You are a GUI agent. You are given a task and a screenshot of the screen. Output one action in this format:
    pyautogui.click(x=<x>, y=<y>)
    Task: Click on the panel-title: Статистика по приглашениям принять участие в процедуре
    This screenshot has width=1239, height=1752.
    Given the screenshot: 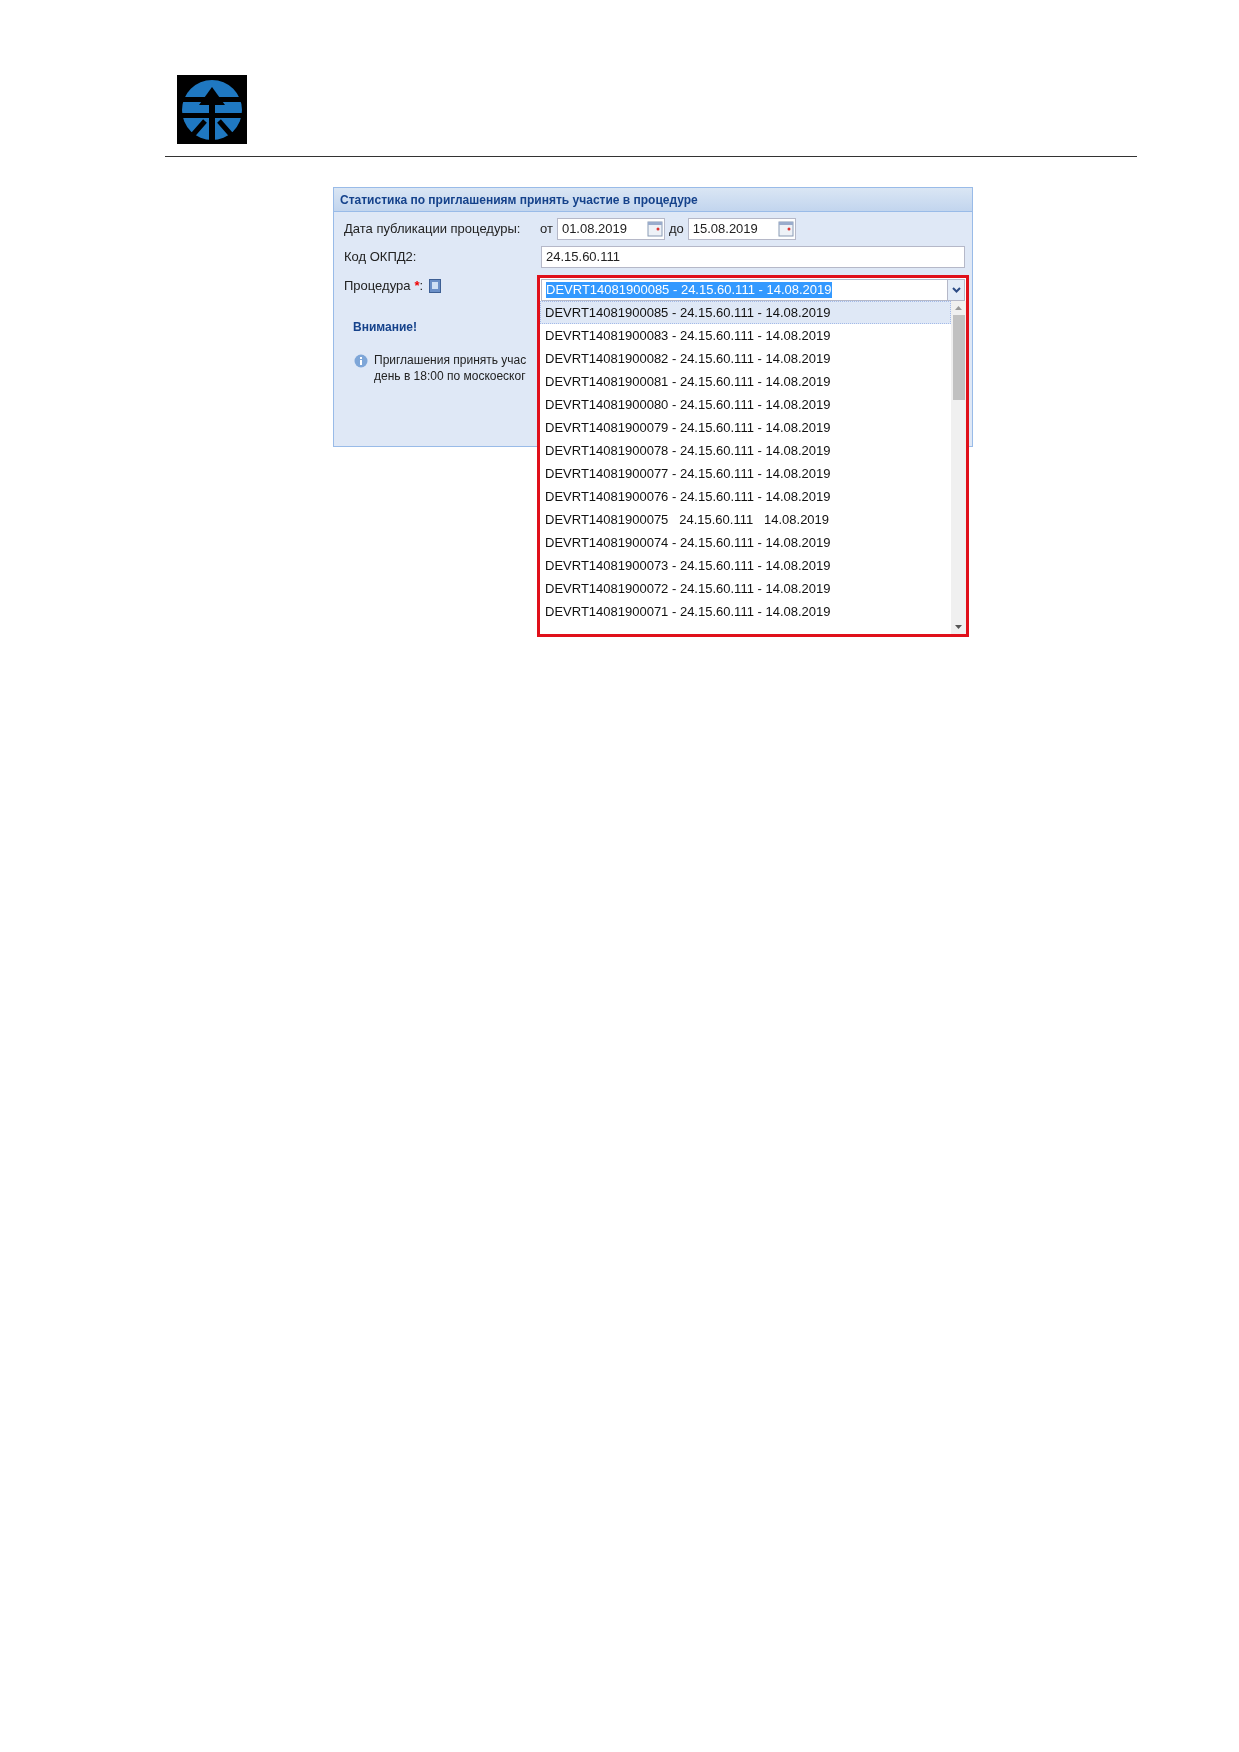 What is the action you would take?
    pyautogui.click(x=519, y=200)
    